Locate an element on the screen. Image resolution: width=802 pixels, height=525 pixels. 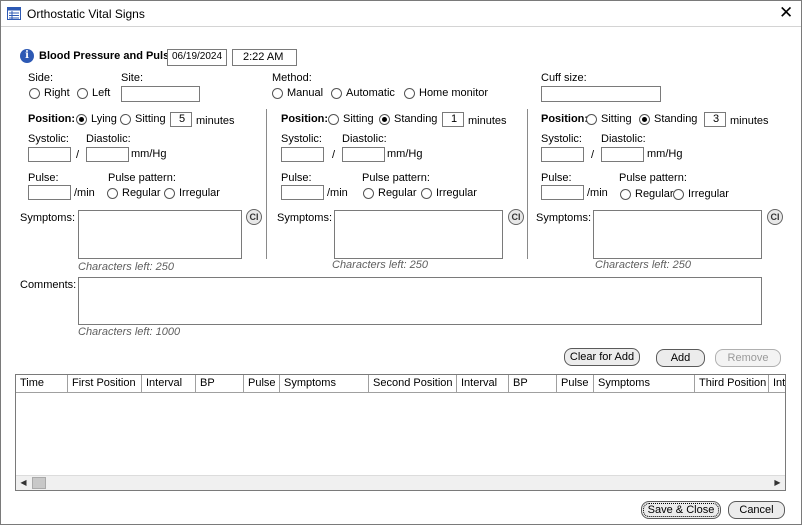
pulse1-irregular-radio is located at coordinates (169, 193).